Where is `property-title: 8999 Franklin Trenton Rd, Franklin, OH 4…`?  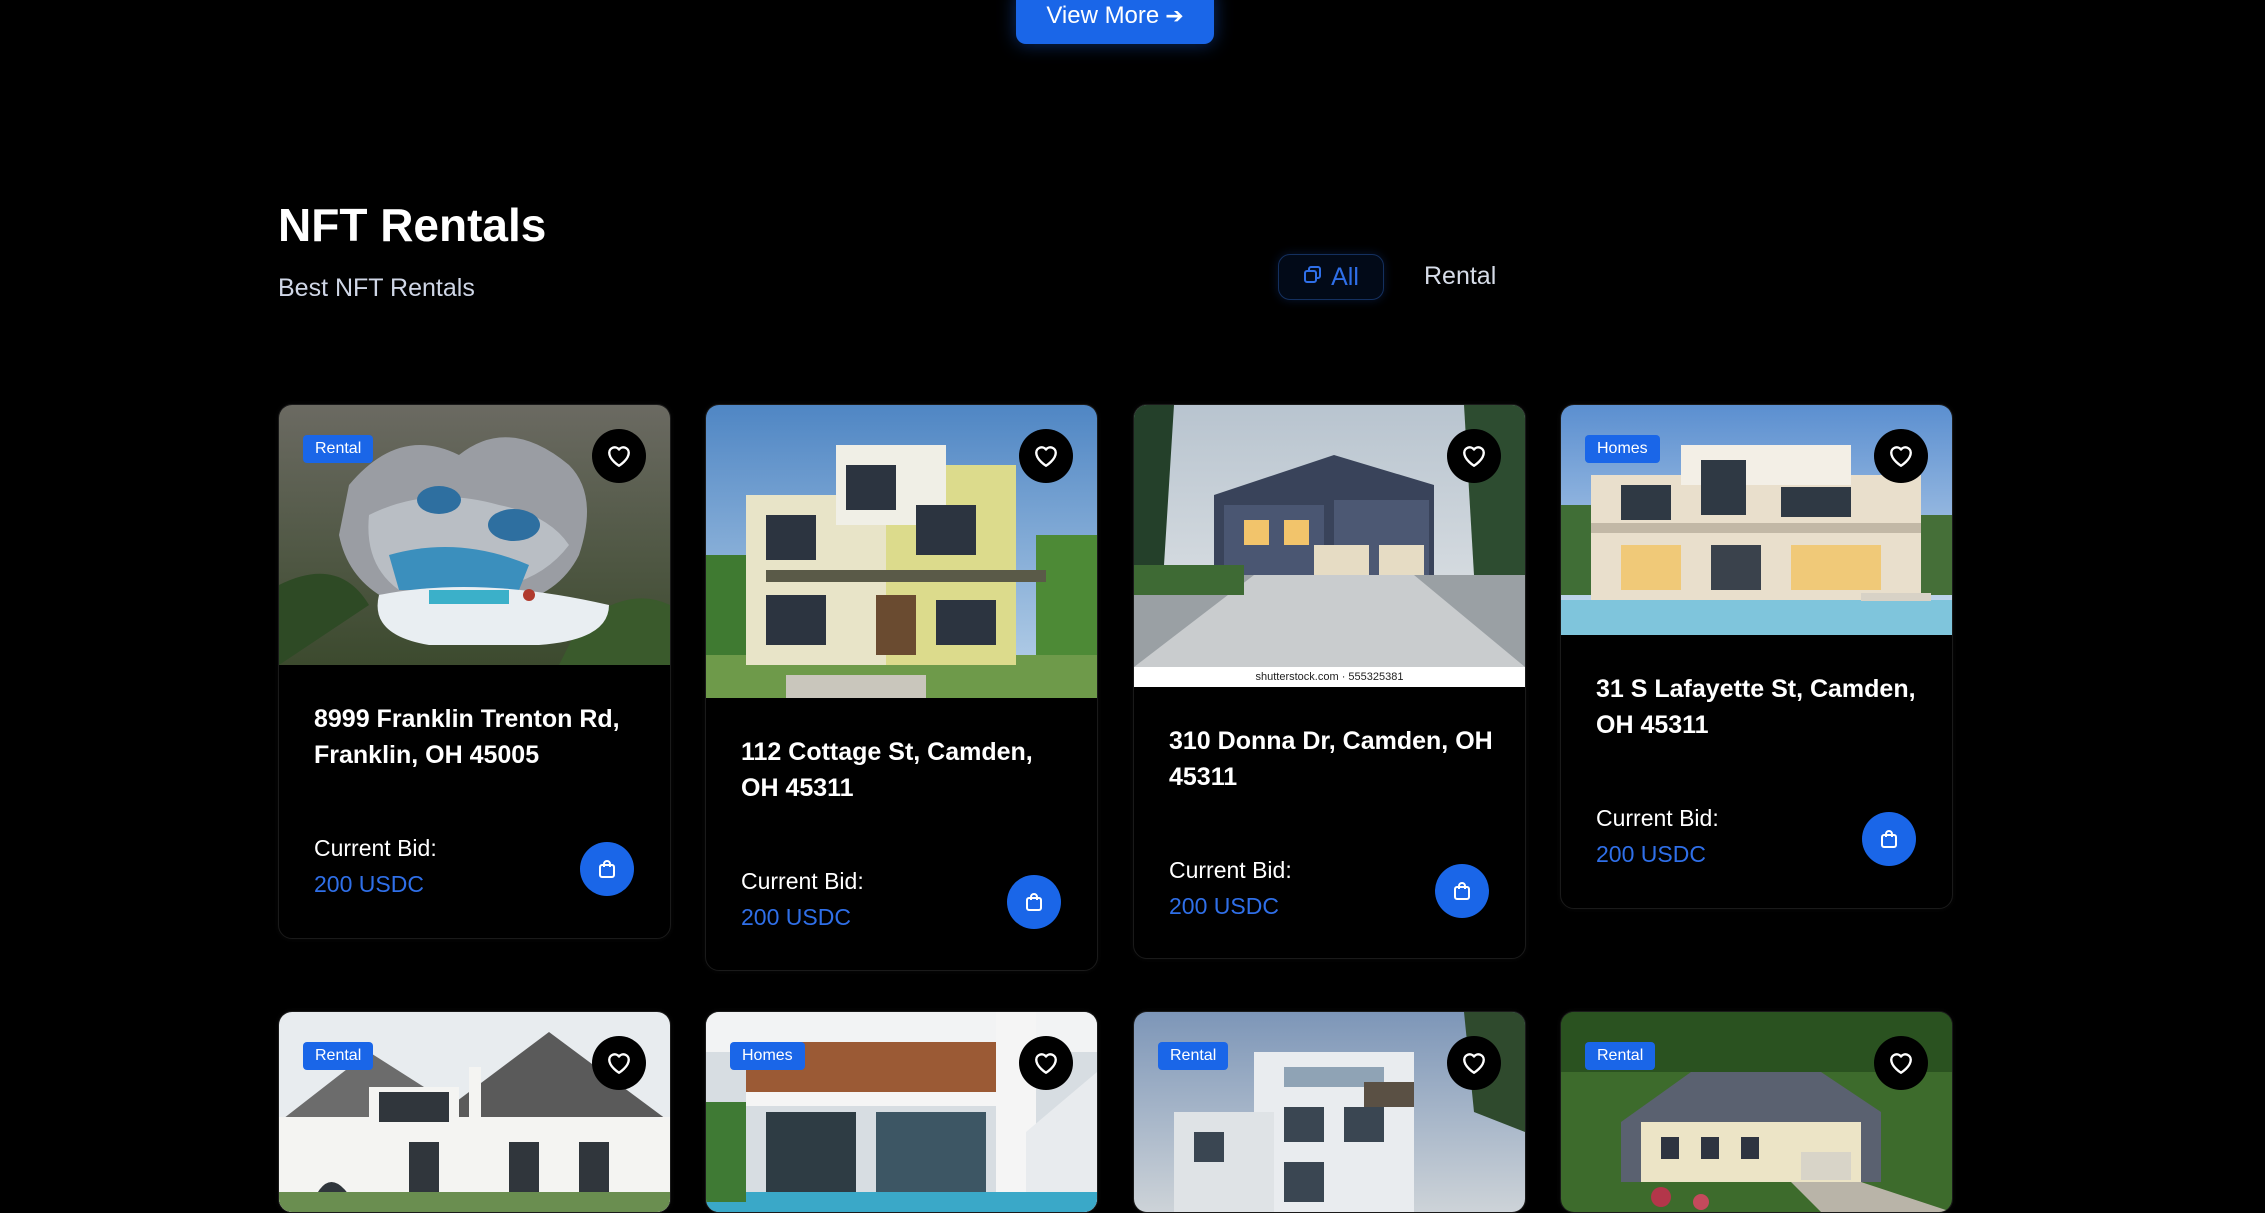 property-title: 8999 Franklin Trenton Rd, Franklin, OH 4… is located at coordinates (467, 737).